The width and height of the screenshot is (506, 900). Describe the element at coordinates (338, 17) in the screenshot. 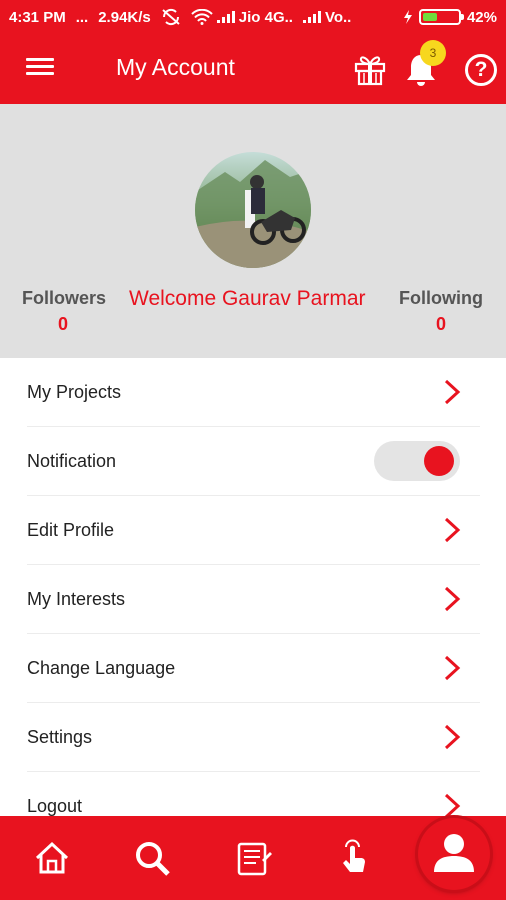

I see `carrier-2: Vo..` at that location.